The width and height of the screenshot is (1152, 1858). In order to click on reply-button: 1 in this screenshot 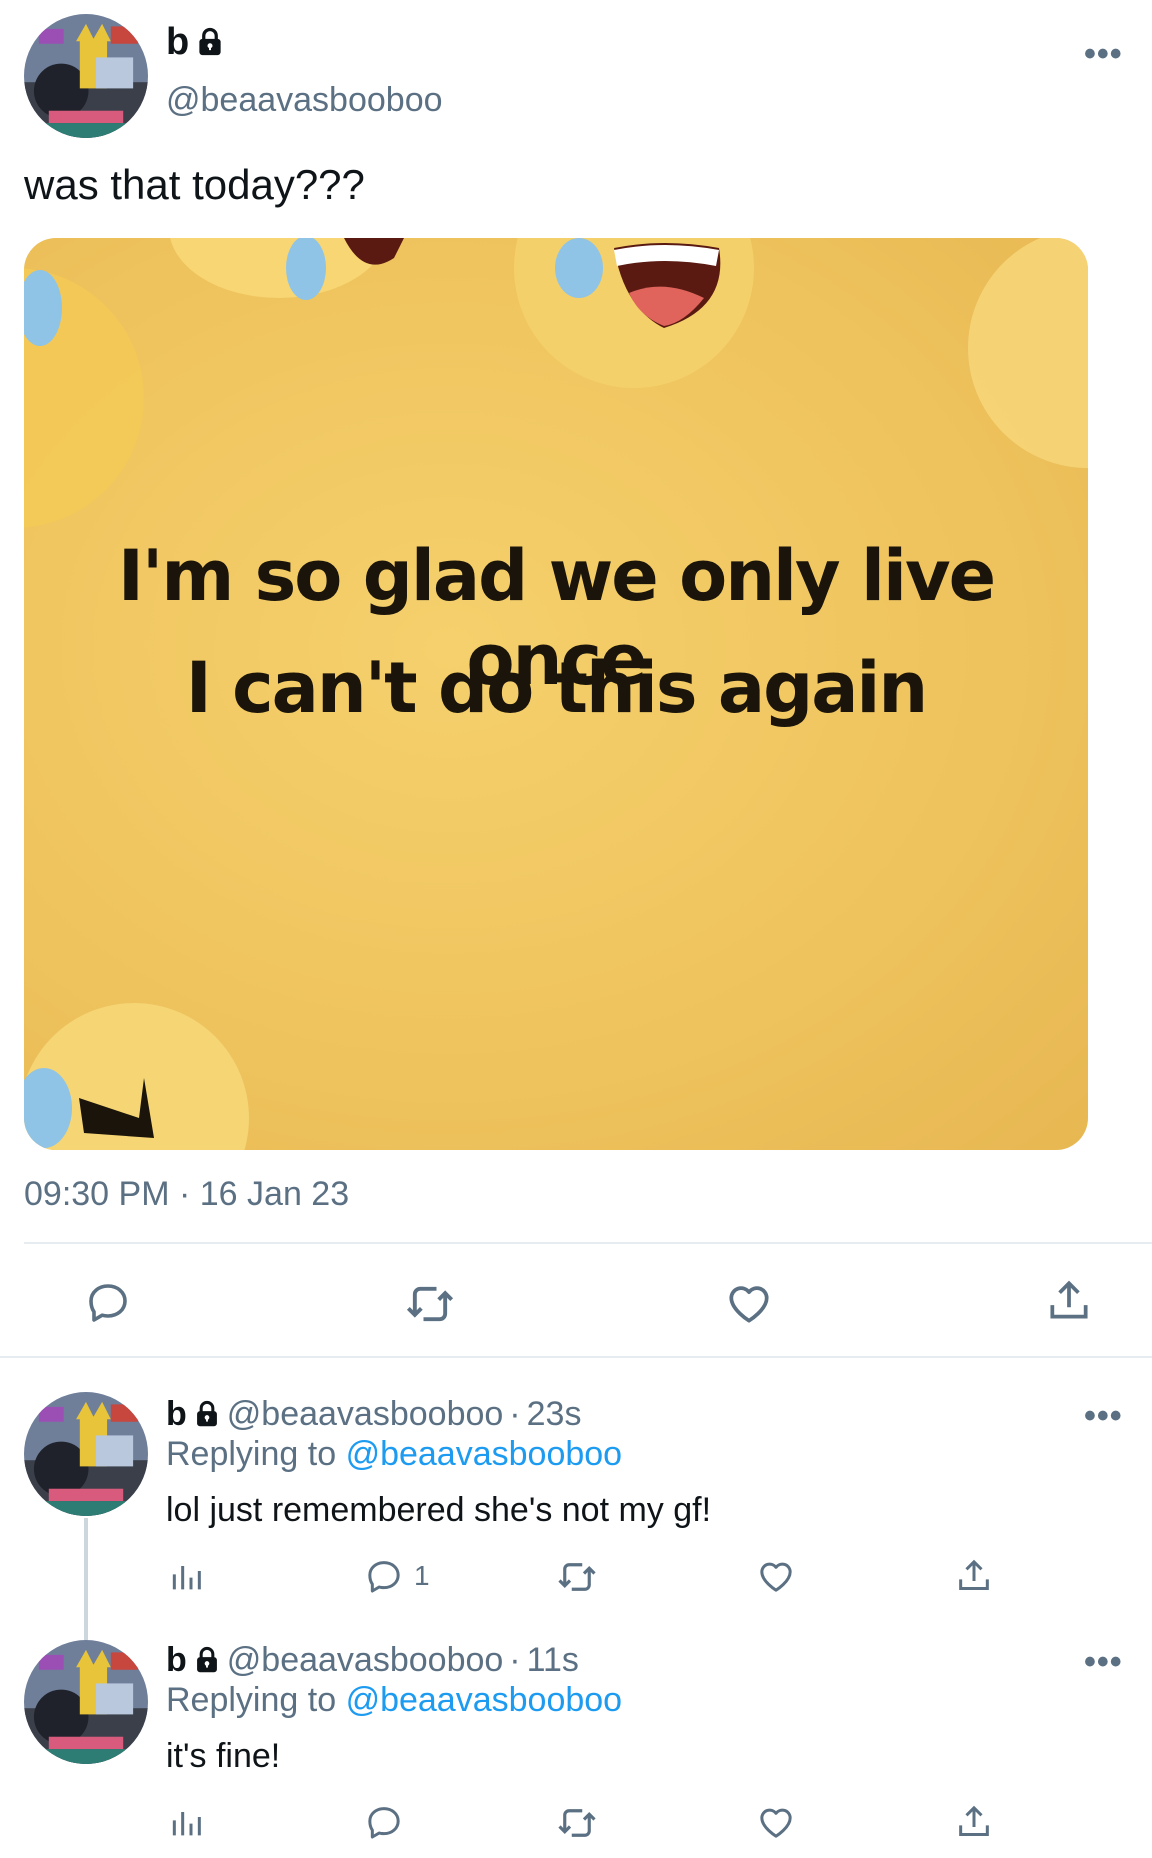, I will do `click(397, 1576)`.